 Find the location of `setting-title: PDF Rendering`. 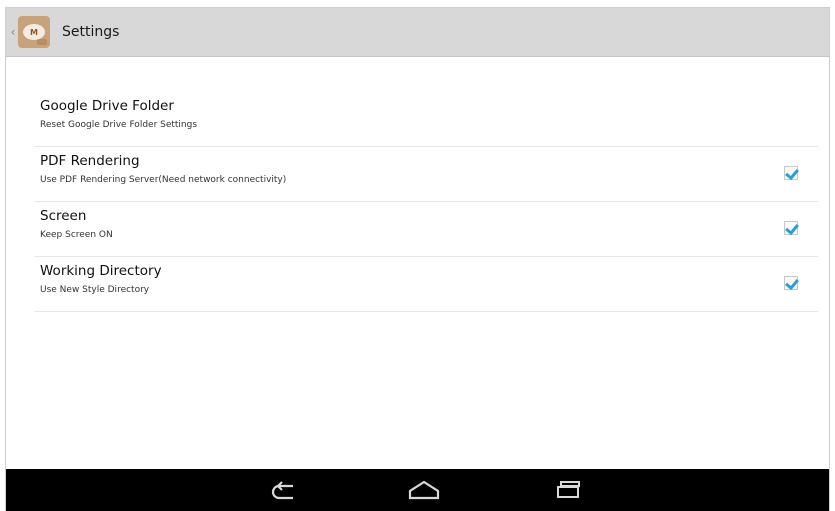

setting-title: PDF Rendering is located at coordinates (90, 161).